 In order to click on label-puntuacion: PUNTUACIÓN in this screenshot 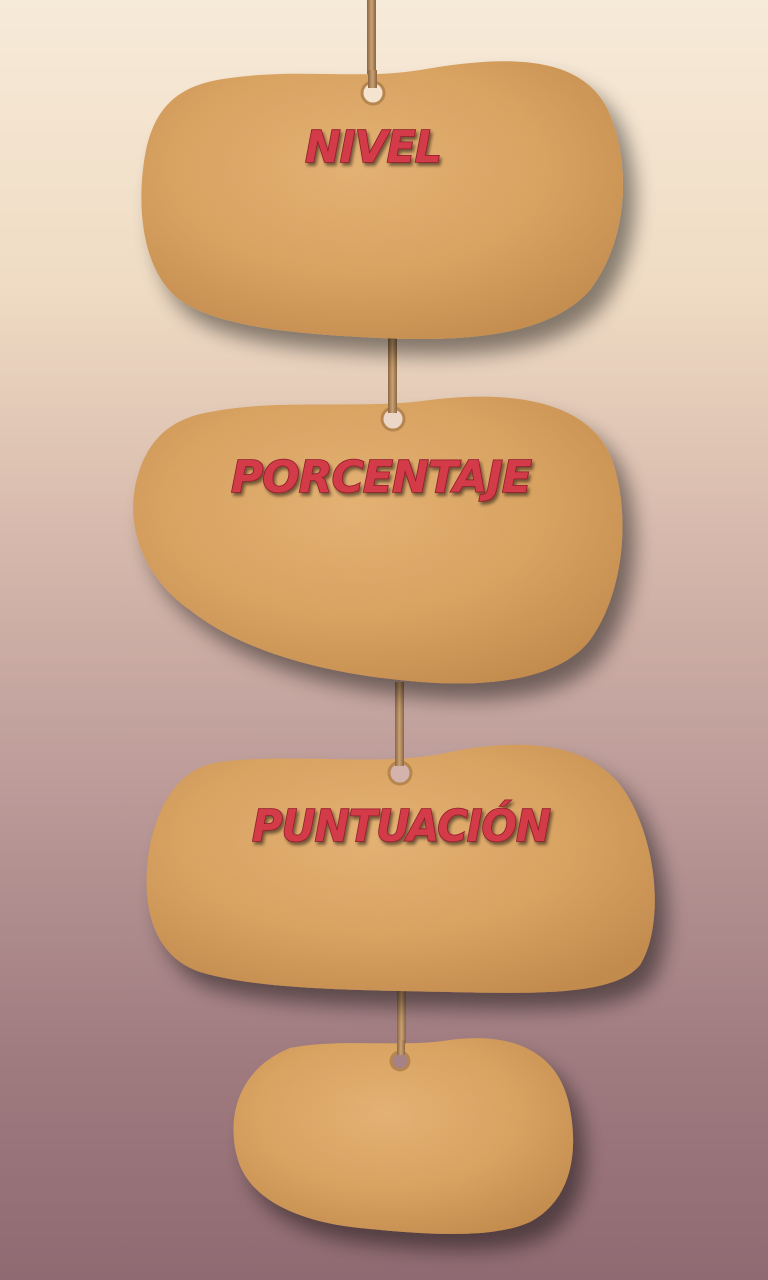, I will do `click(401, 825)`.